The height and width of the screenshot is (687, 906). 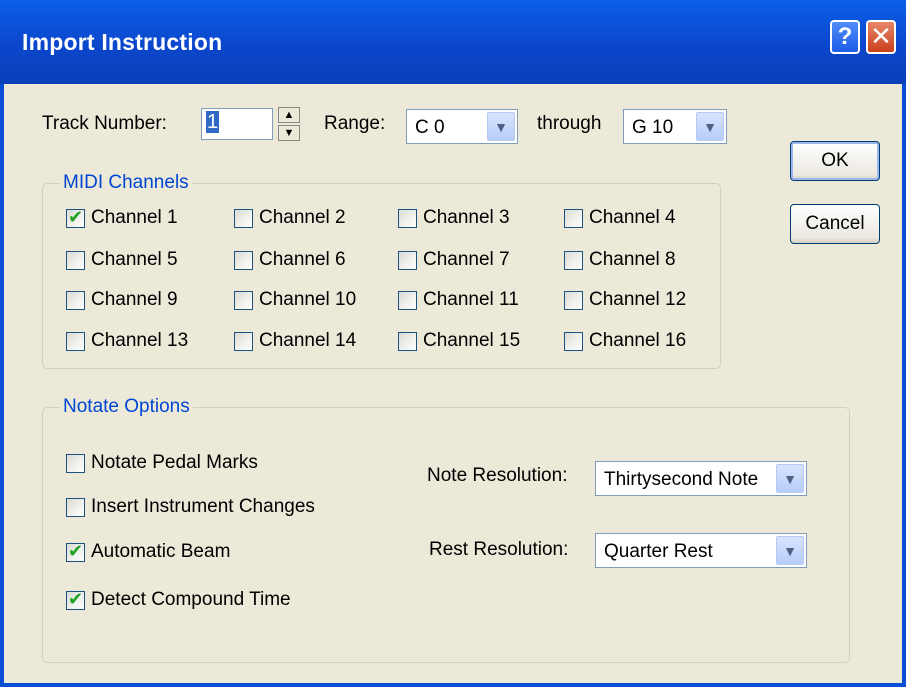 I want to click on channel-checkbox: Channel 9, so click(x=122, y=300).